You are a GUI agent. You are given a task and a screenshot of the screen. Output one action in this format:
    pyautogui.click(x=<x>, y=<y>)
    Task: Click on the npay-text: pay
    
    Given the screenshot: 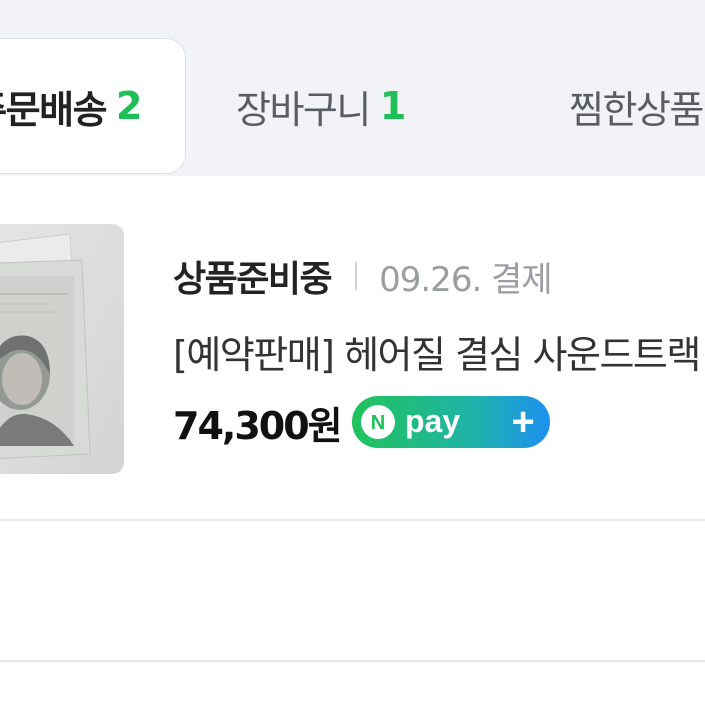 What is the action you would take?
    pyautogui.click(x=432, y=421)
    